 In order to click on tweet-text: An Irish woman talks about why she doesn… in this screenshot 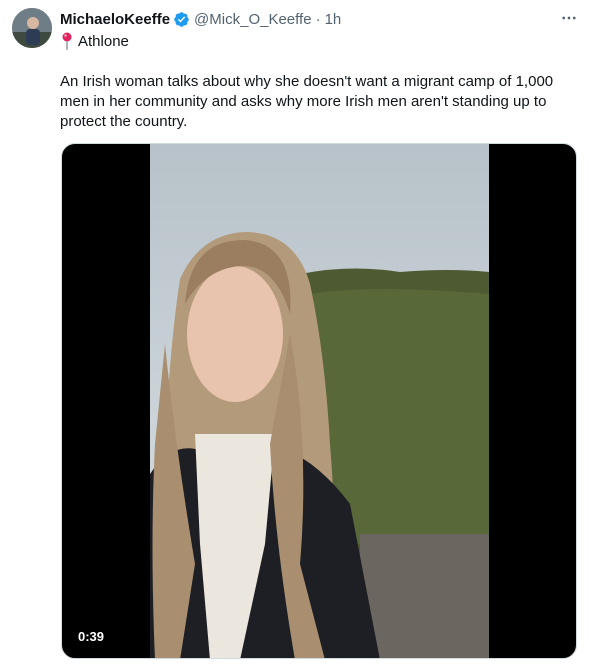, I will do `click(307, 101)`.